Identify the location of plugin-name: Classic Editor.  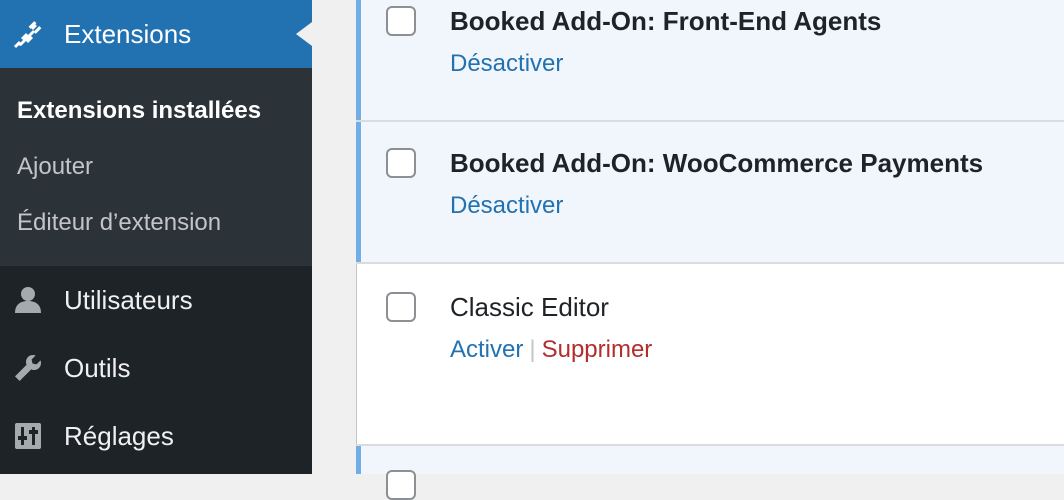
(529, 307).